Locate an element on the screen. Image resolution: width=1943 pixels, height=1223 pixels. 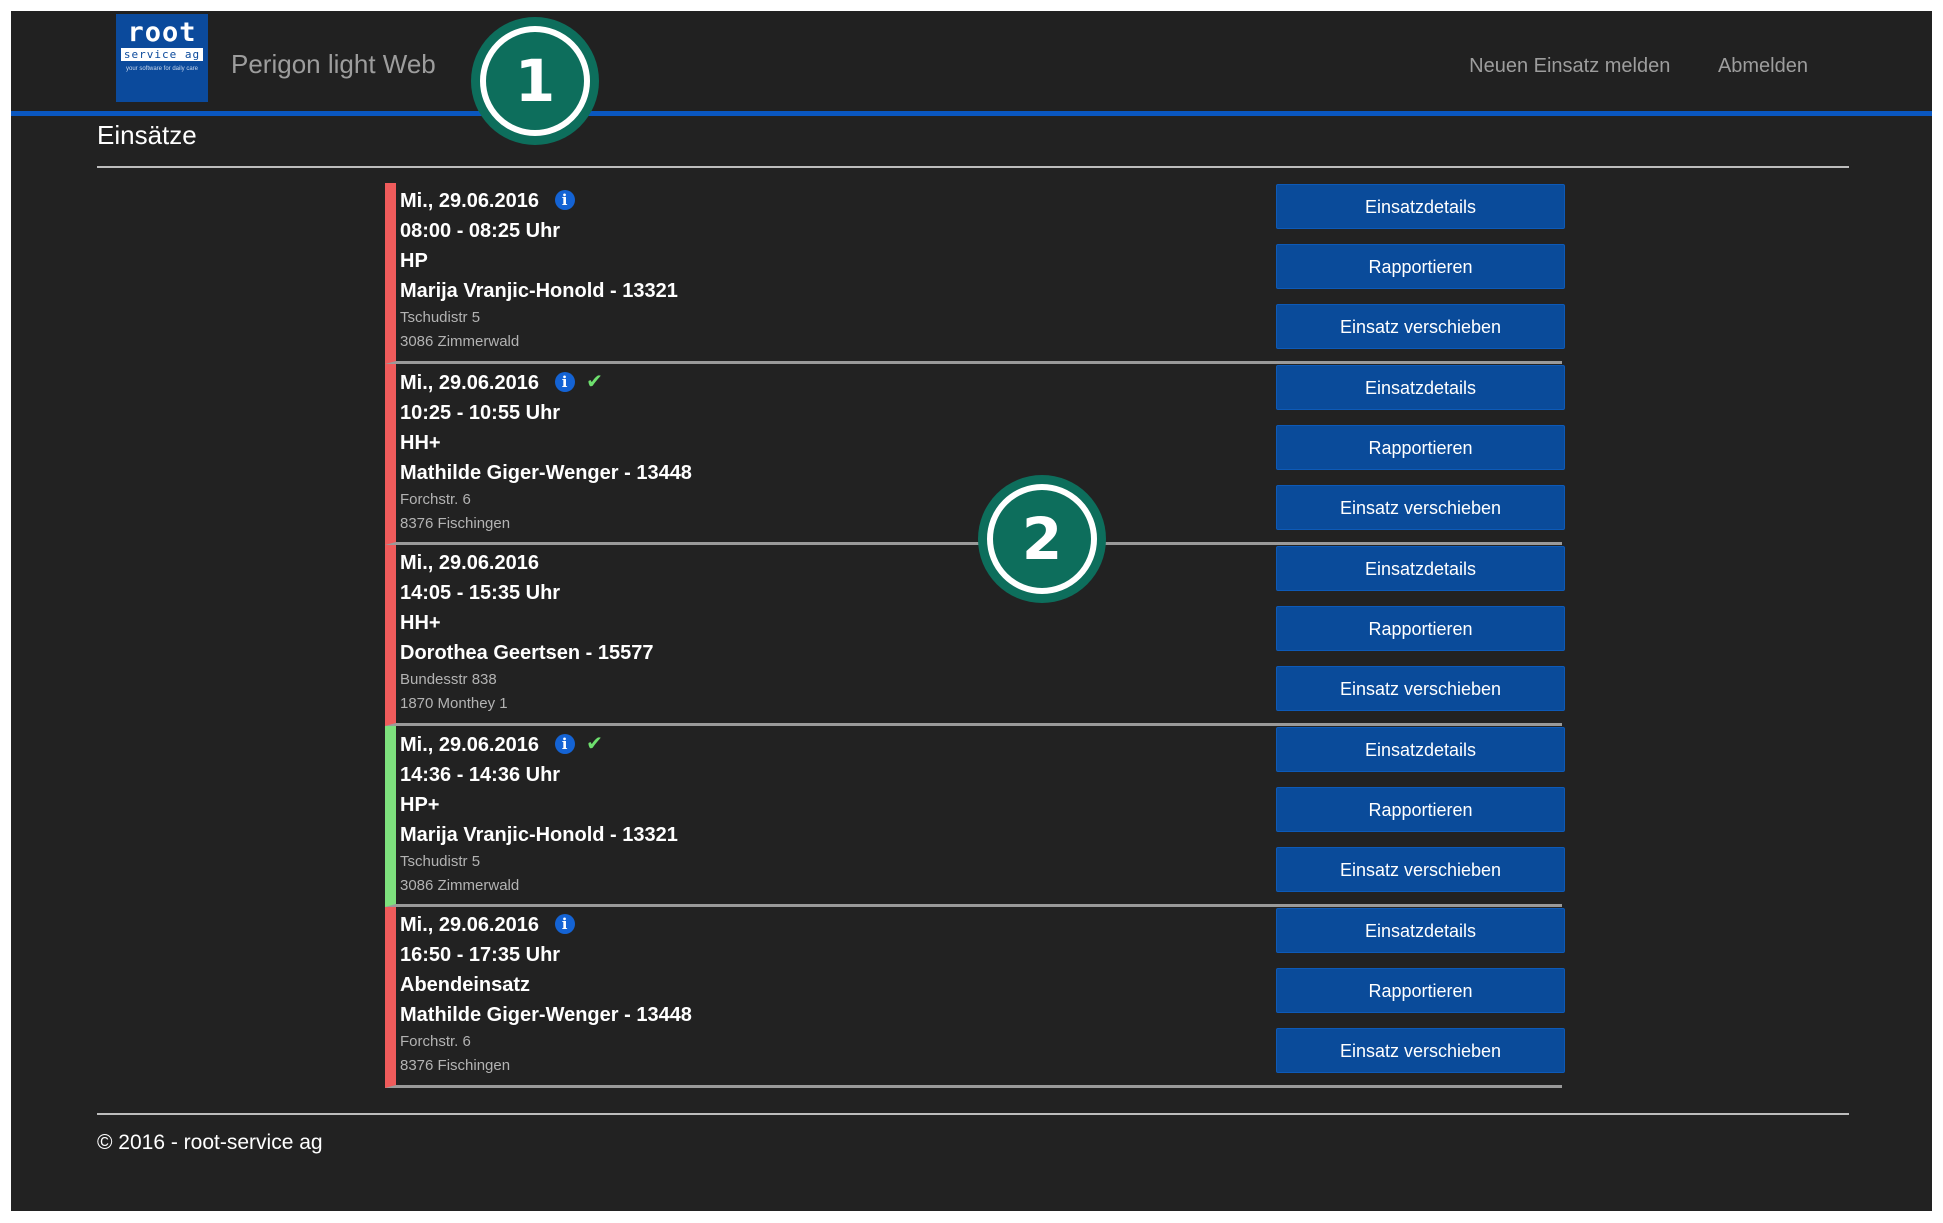
nav-link-logout: Abmelden is located at coordinates (1763, 66).